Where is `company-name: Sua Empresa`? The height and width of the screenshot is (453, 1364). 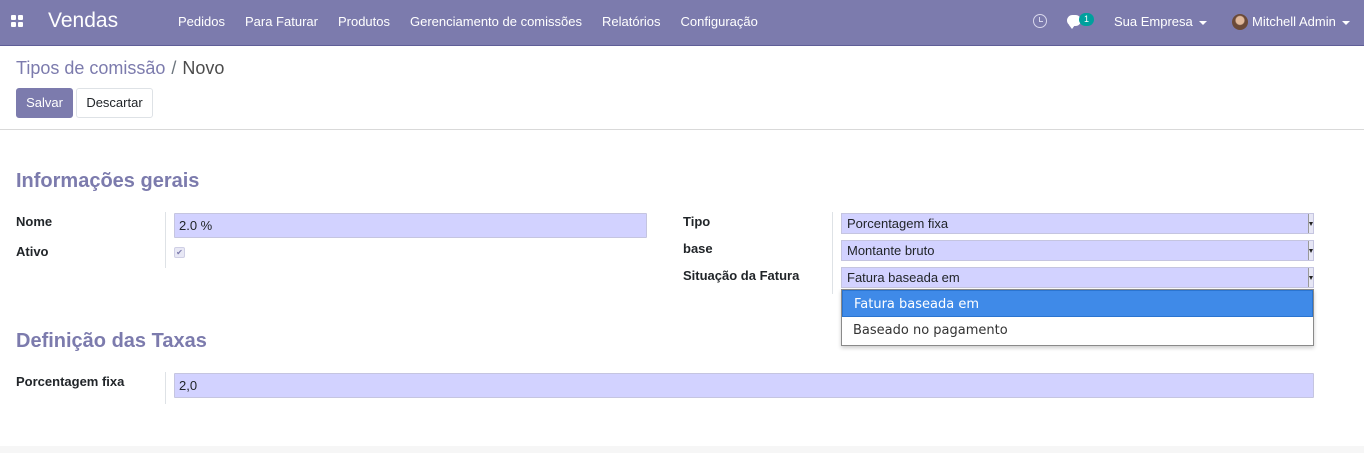 company-name: Sua Empresa is located at coordinates (1153, 21).